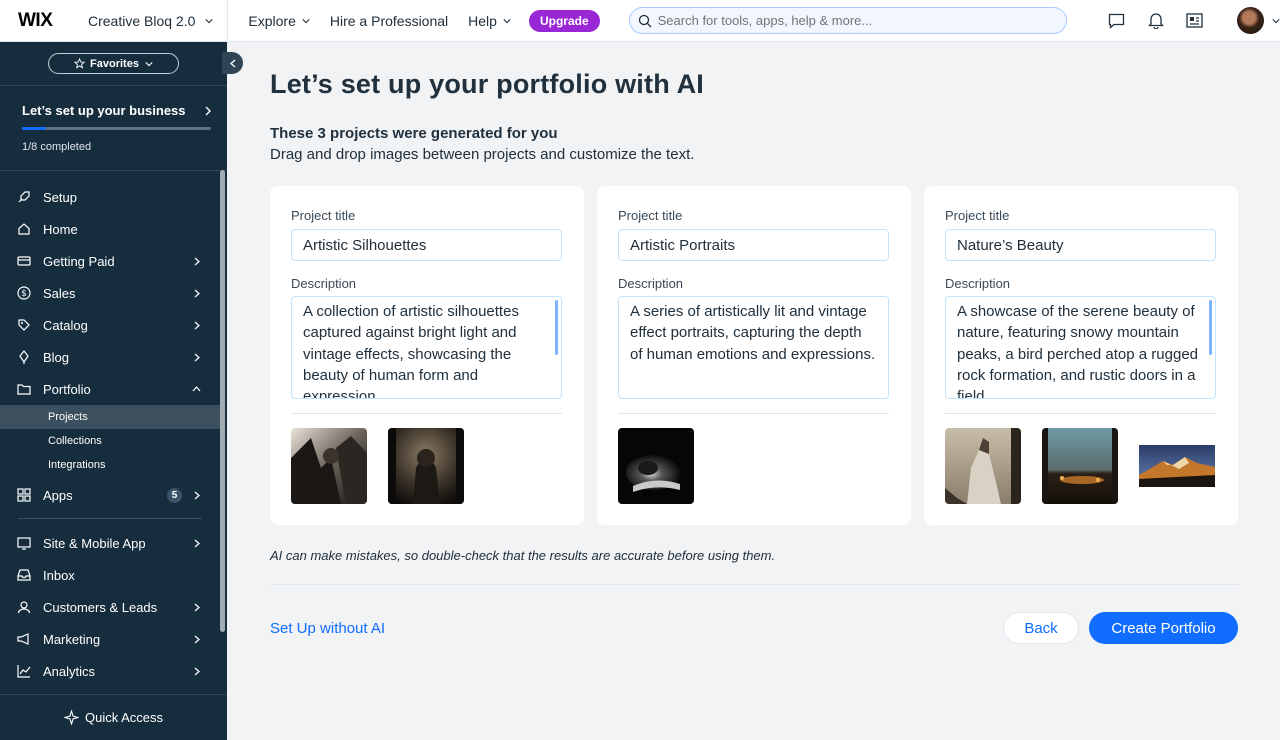  What do you see at coordinates (59, 575) in the screenshot?
I see `sidebar-item-label: Inbox` at bounding box center [59, 575].